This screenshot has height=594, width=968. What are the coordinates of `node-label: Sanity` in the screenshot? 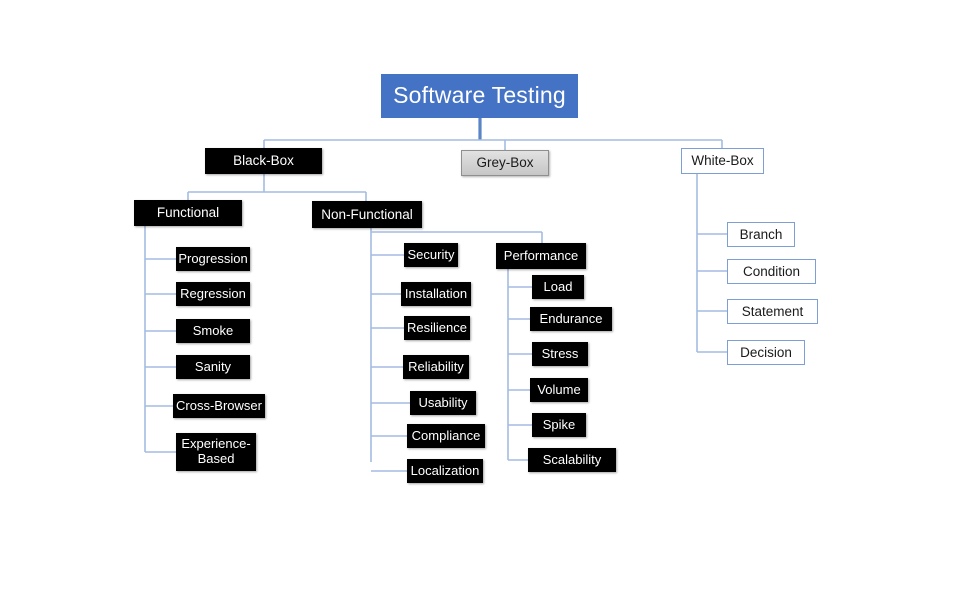 It's located at (213, 366).